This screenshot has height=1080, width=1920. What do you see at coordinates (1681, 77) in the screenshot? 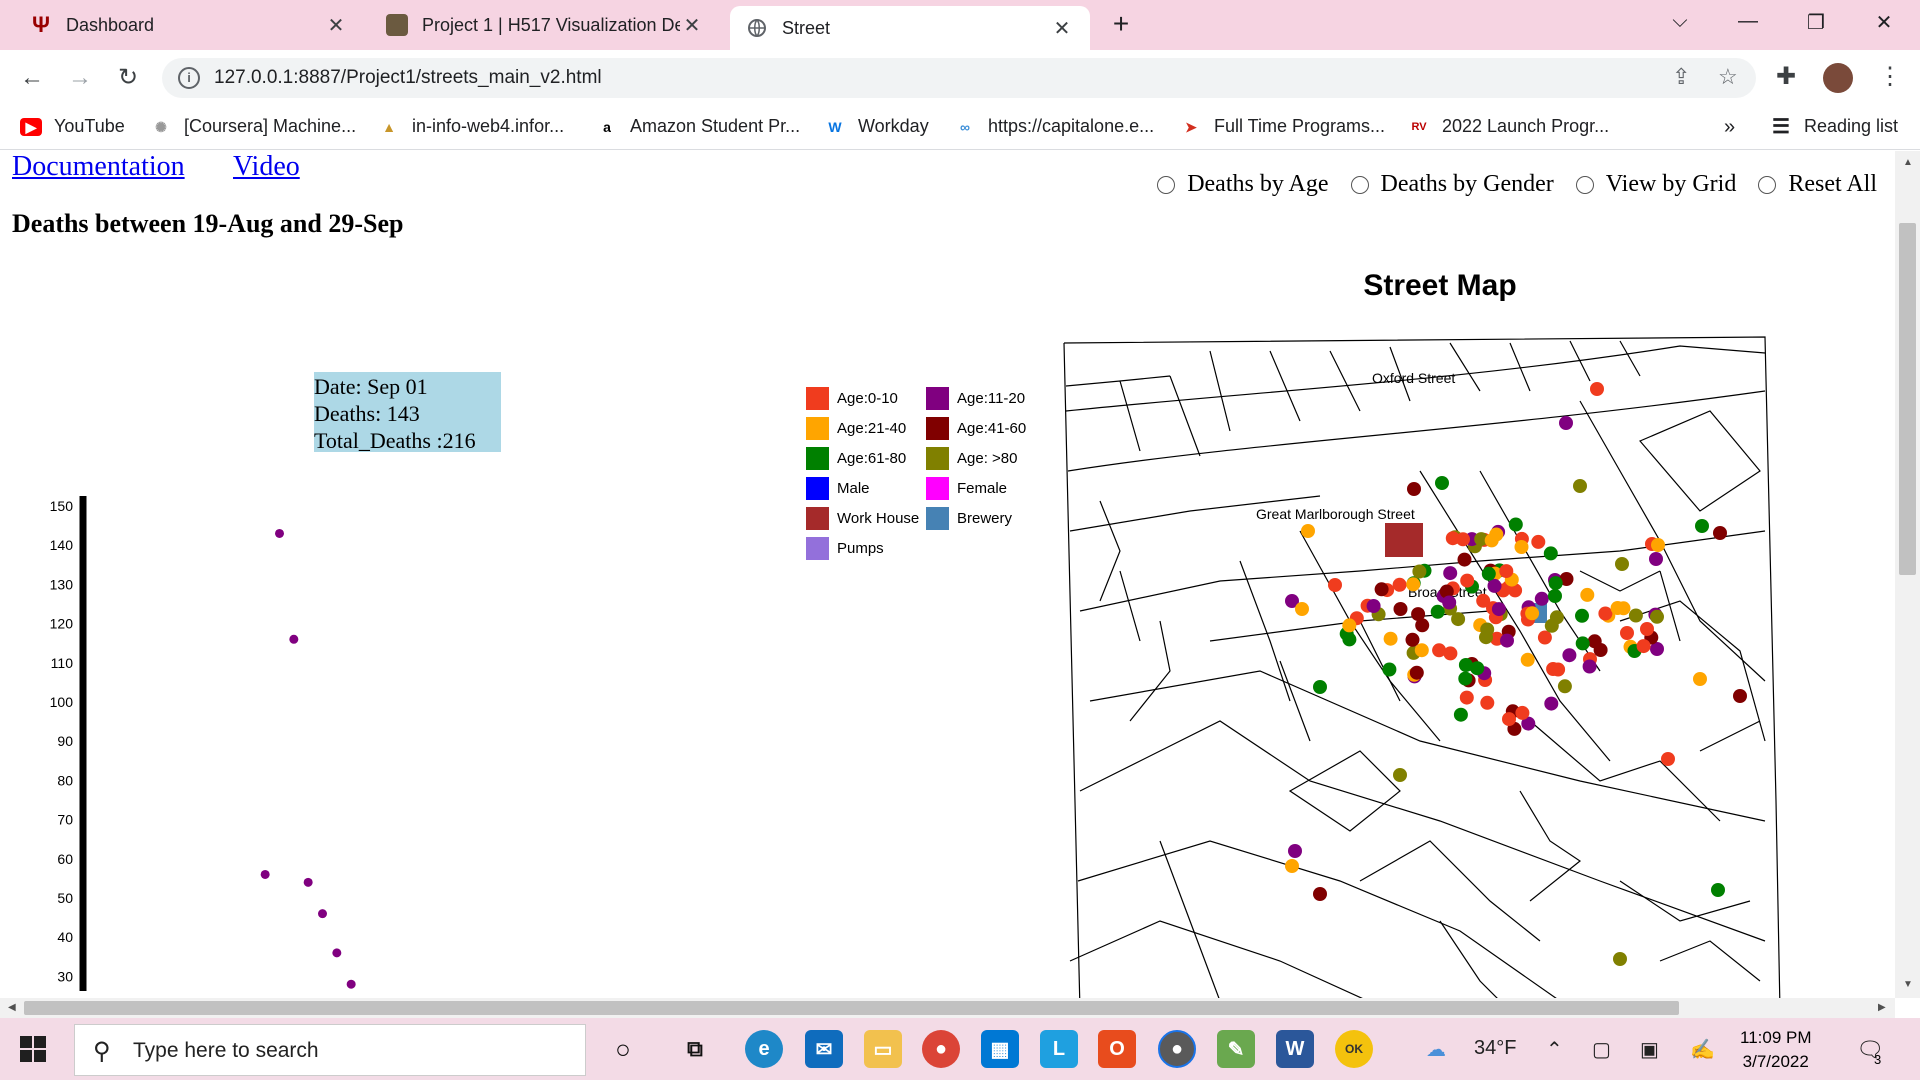
I see `share-icon: ⇪` at bounding box center [1681, 77].